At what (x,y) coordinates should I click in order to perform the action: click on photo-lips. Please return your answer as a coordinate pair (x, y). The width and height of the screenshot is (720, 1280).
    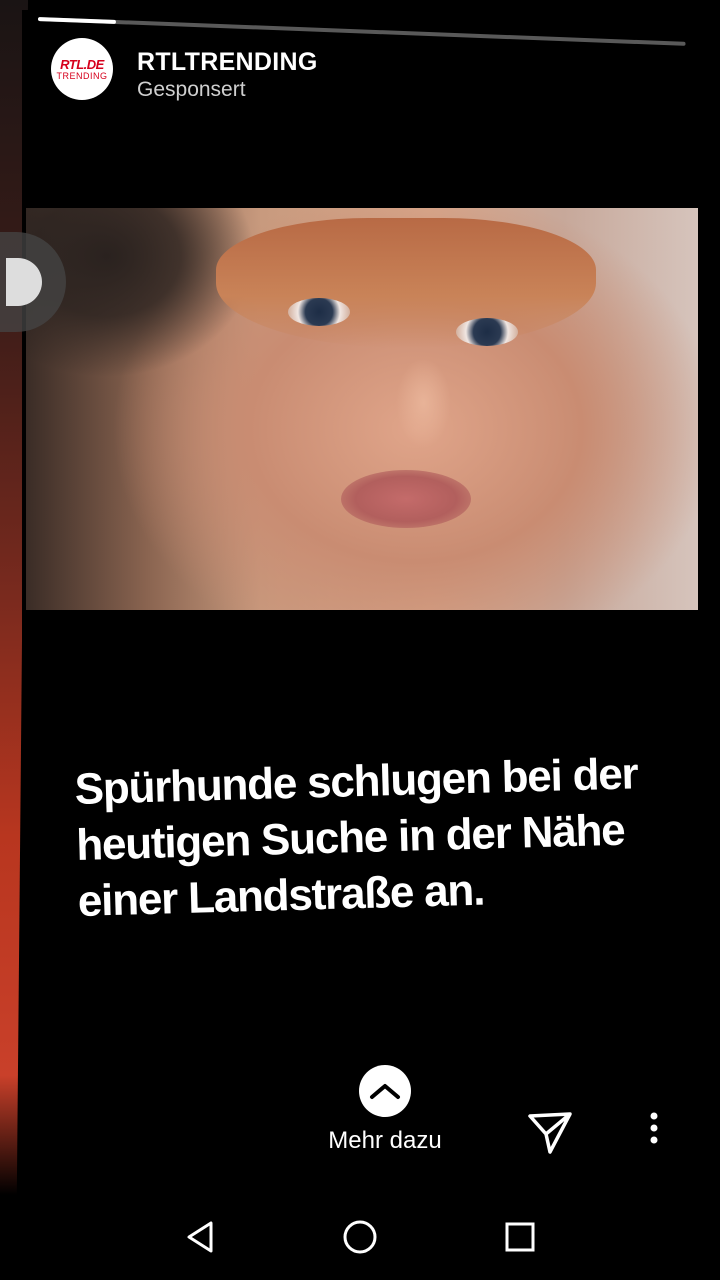
    Looking at the image, I should click on (406, 499).